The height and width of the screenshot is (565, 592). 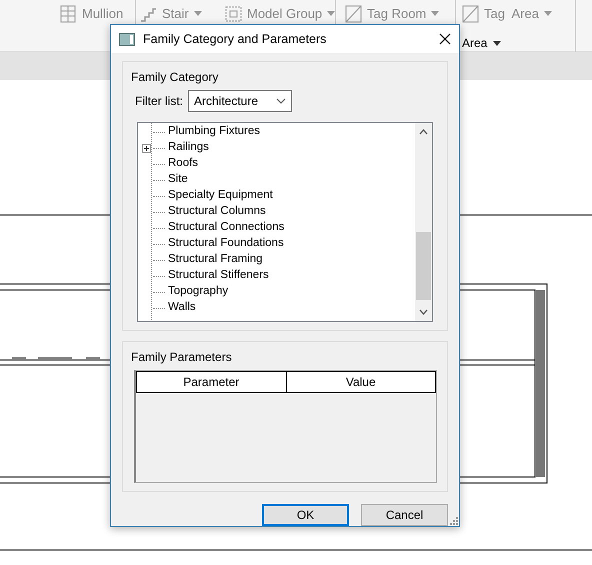 I want to click on filter-dropdown: Architecture, so click(x=240, y=101).